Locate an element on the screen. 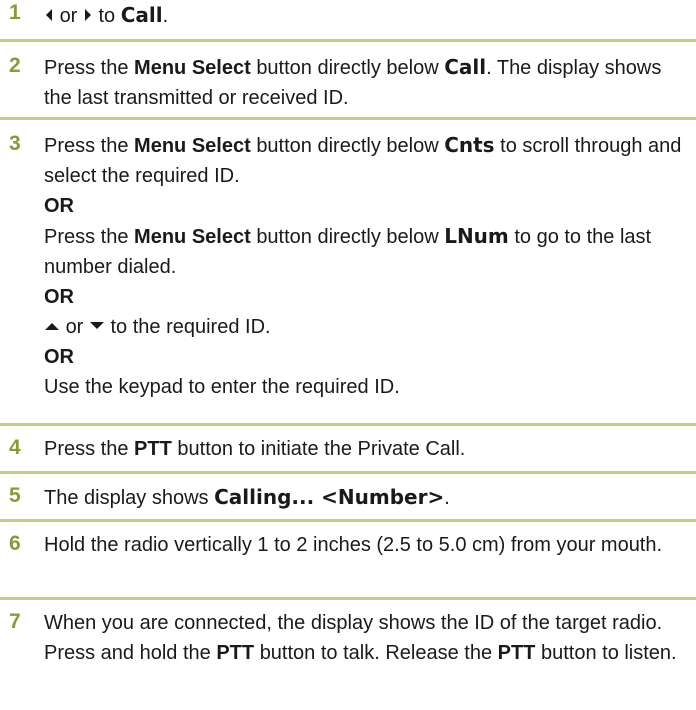  down-arrow-icon is located at coordinates (96, 325).